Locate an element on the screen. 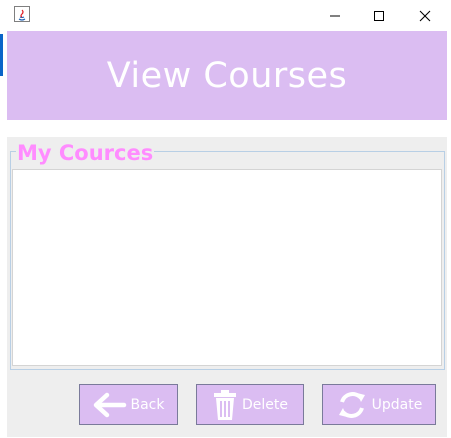 This screenshot has height=438, width=451. arrow-left-icon is located at coordinates (109, 404).